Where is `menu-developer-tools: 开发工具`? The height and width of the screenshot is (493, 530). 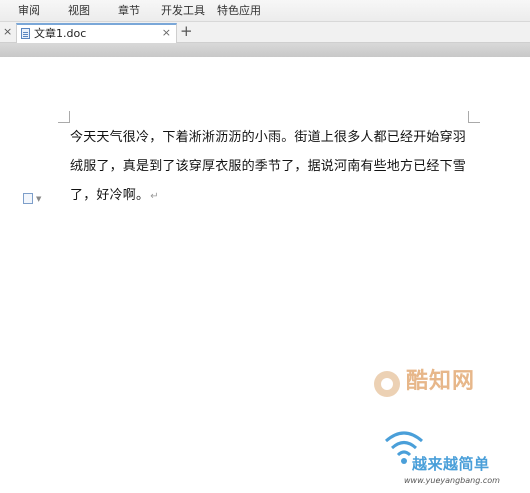
menu-developer-tools: 开发工具 is located at coordinates (183, 11).